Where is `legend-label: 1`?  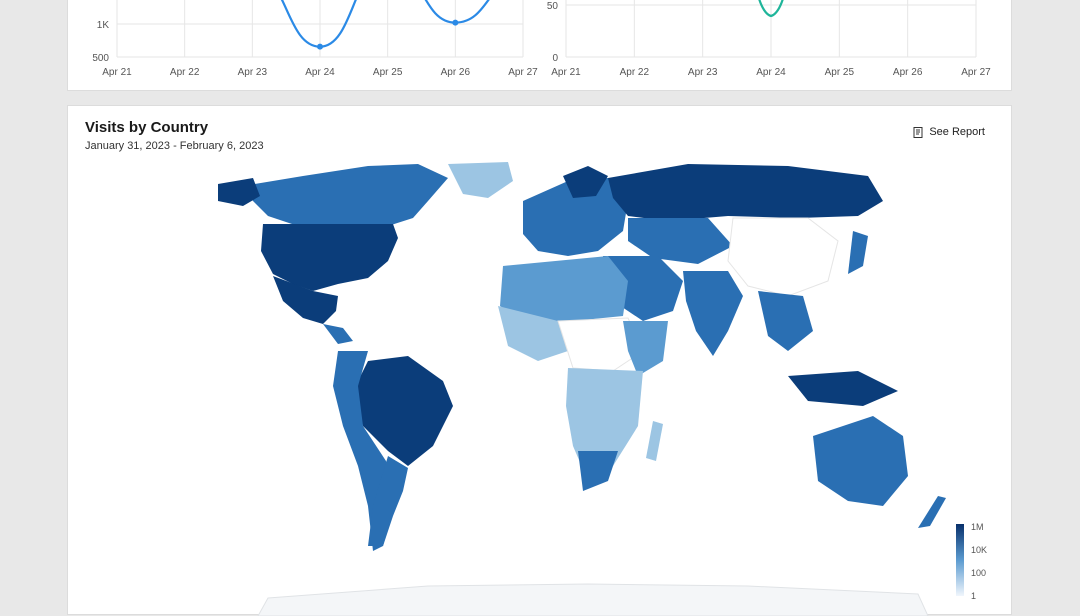
legend-label: 1 is located at coordinates (973, 596).